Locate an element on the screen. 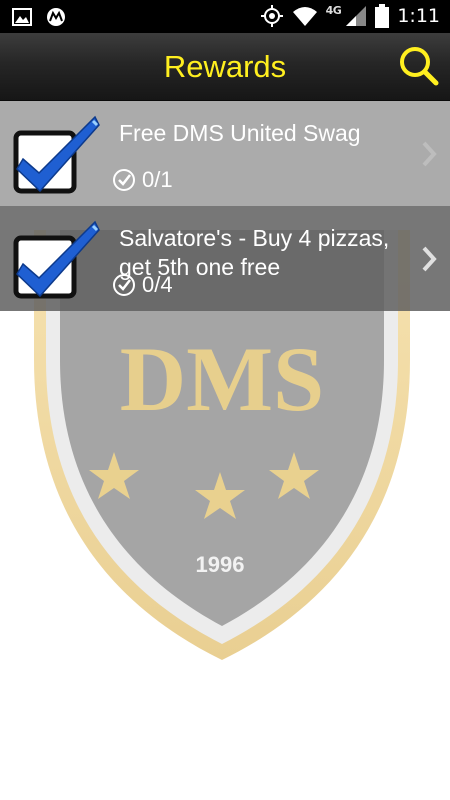 The height and width of the screenshot is (800, 450). signal-icon is located at coordinates (356, 16).